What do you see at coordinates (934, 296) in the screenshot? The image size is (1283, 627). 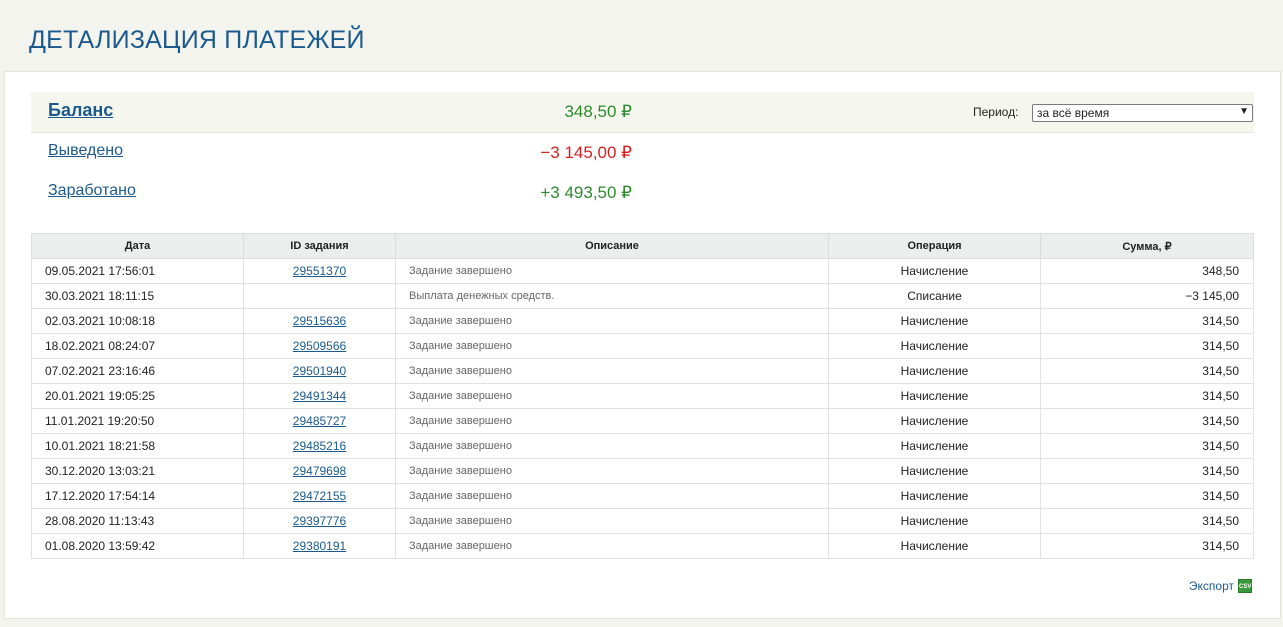 I see `cell-operation: Списание` at bounding box center [934, 296].